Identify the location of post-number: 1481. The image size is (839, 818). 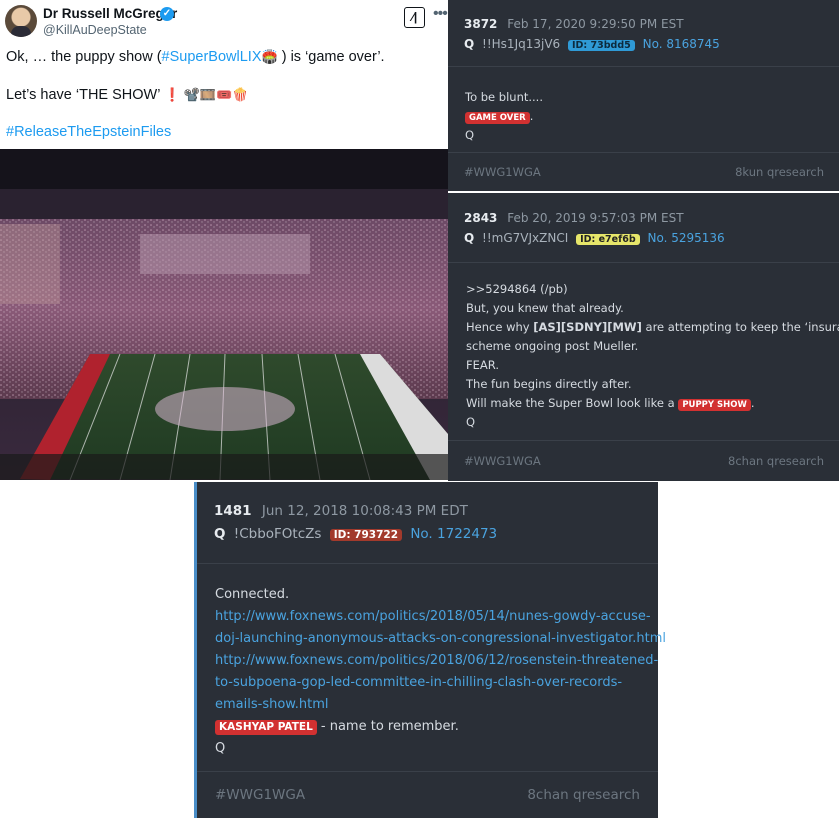
(233, 511).